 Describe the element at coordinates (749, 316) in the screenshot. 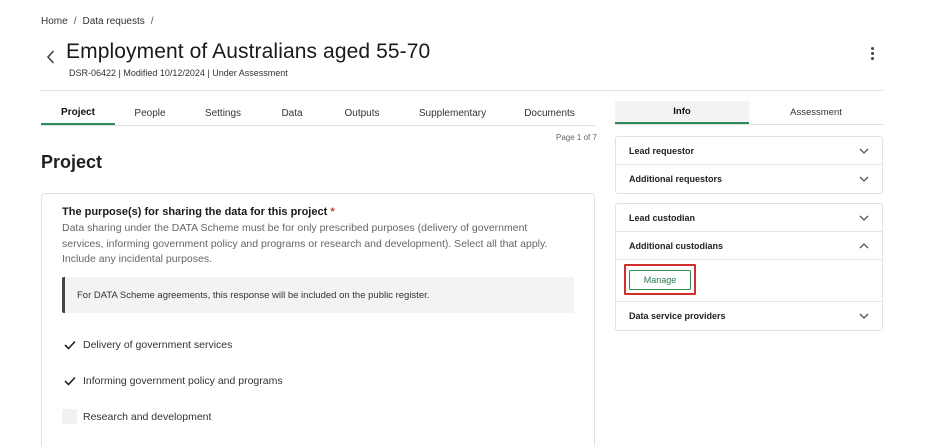

I see `accordion-data-service-providers: Data service providers` at that location.